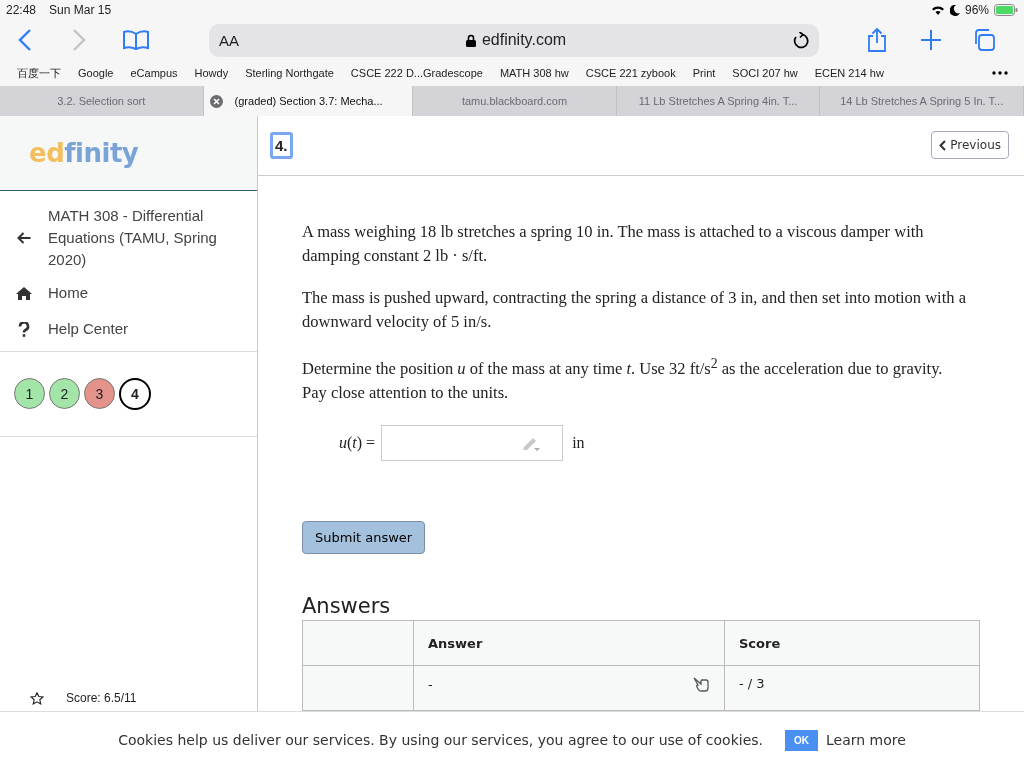  I want to click on learn-more-link: Learn more, so click(866, 740).